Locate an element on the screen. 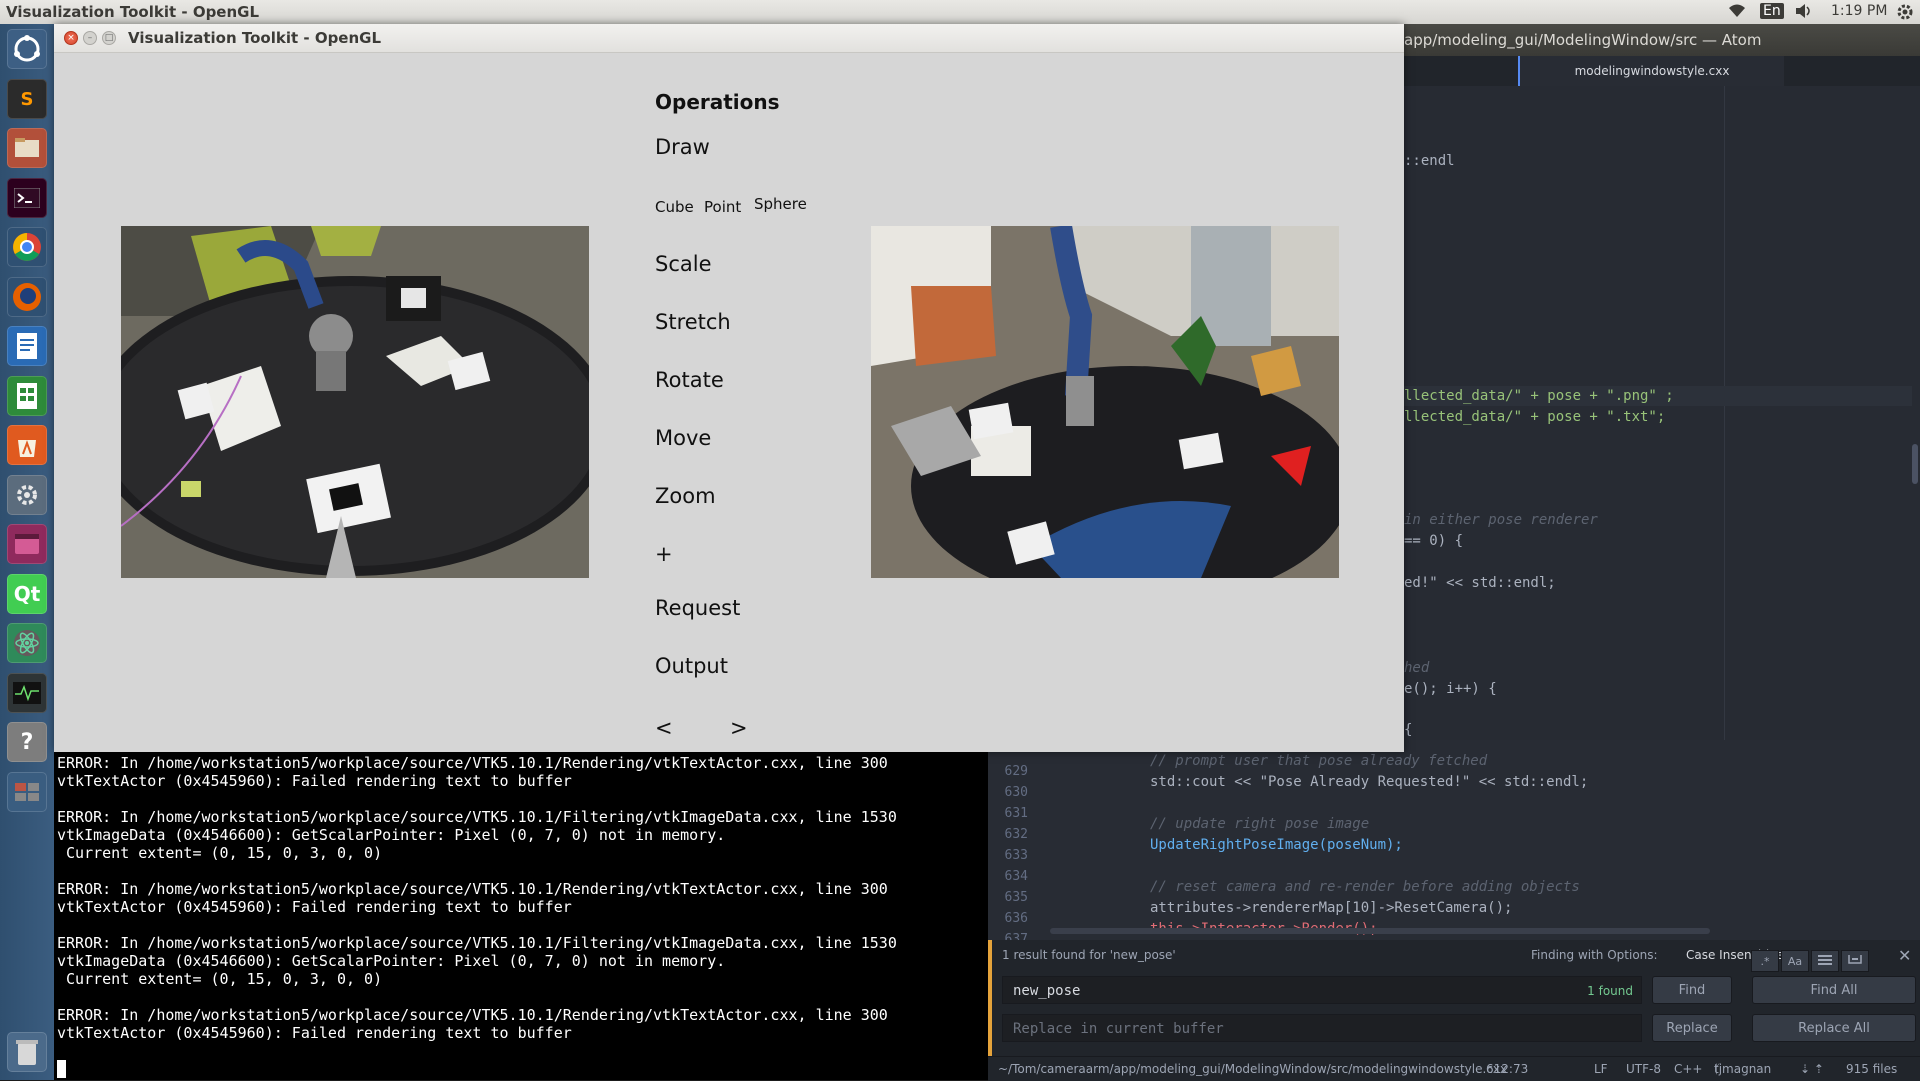  editor-scrollbar is located at coordinates (1915, 464).